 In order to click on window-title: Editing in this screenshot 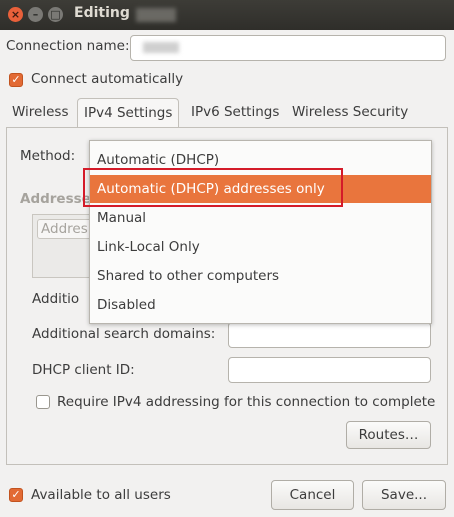, I will do `click(102, 13)`.